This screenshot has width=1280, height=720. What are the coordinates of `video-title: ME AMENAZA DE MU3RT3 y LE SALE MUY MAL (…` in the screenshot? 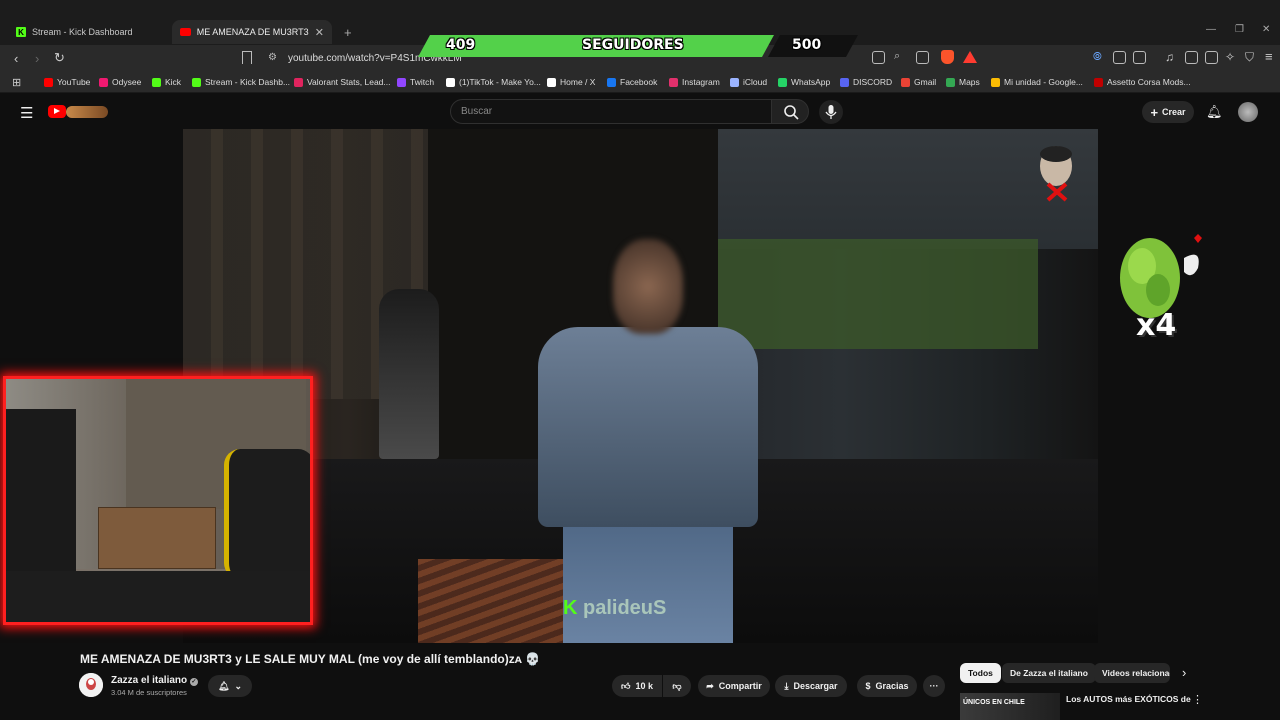 It's located at (310, 659).